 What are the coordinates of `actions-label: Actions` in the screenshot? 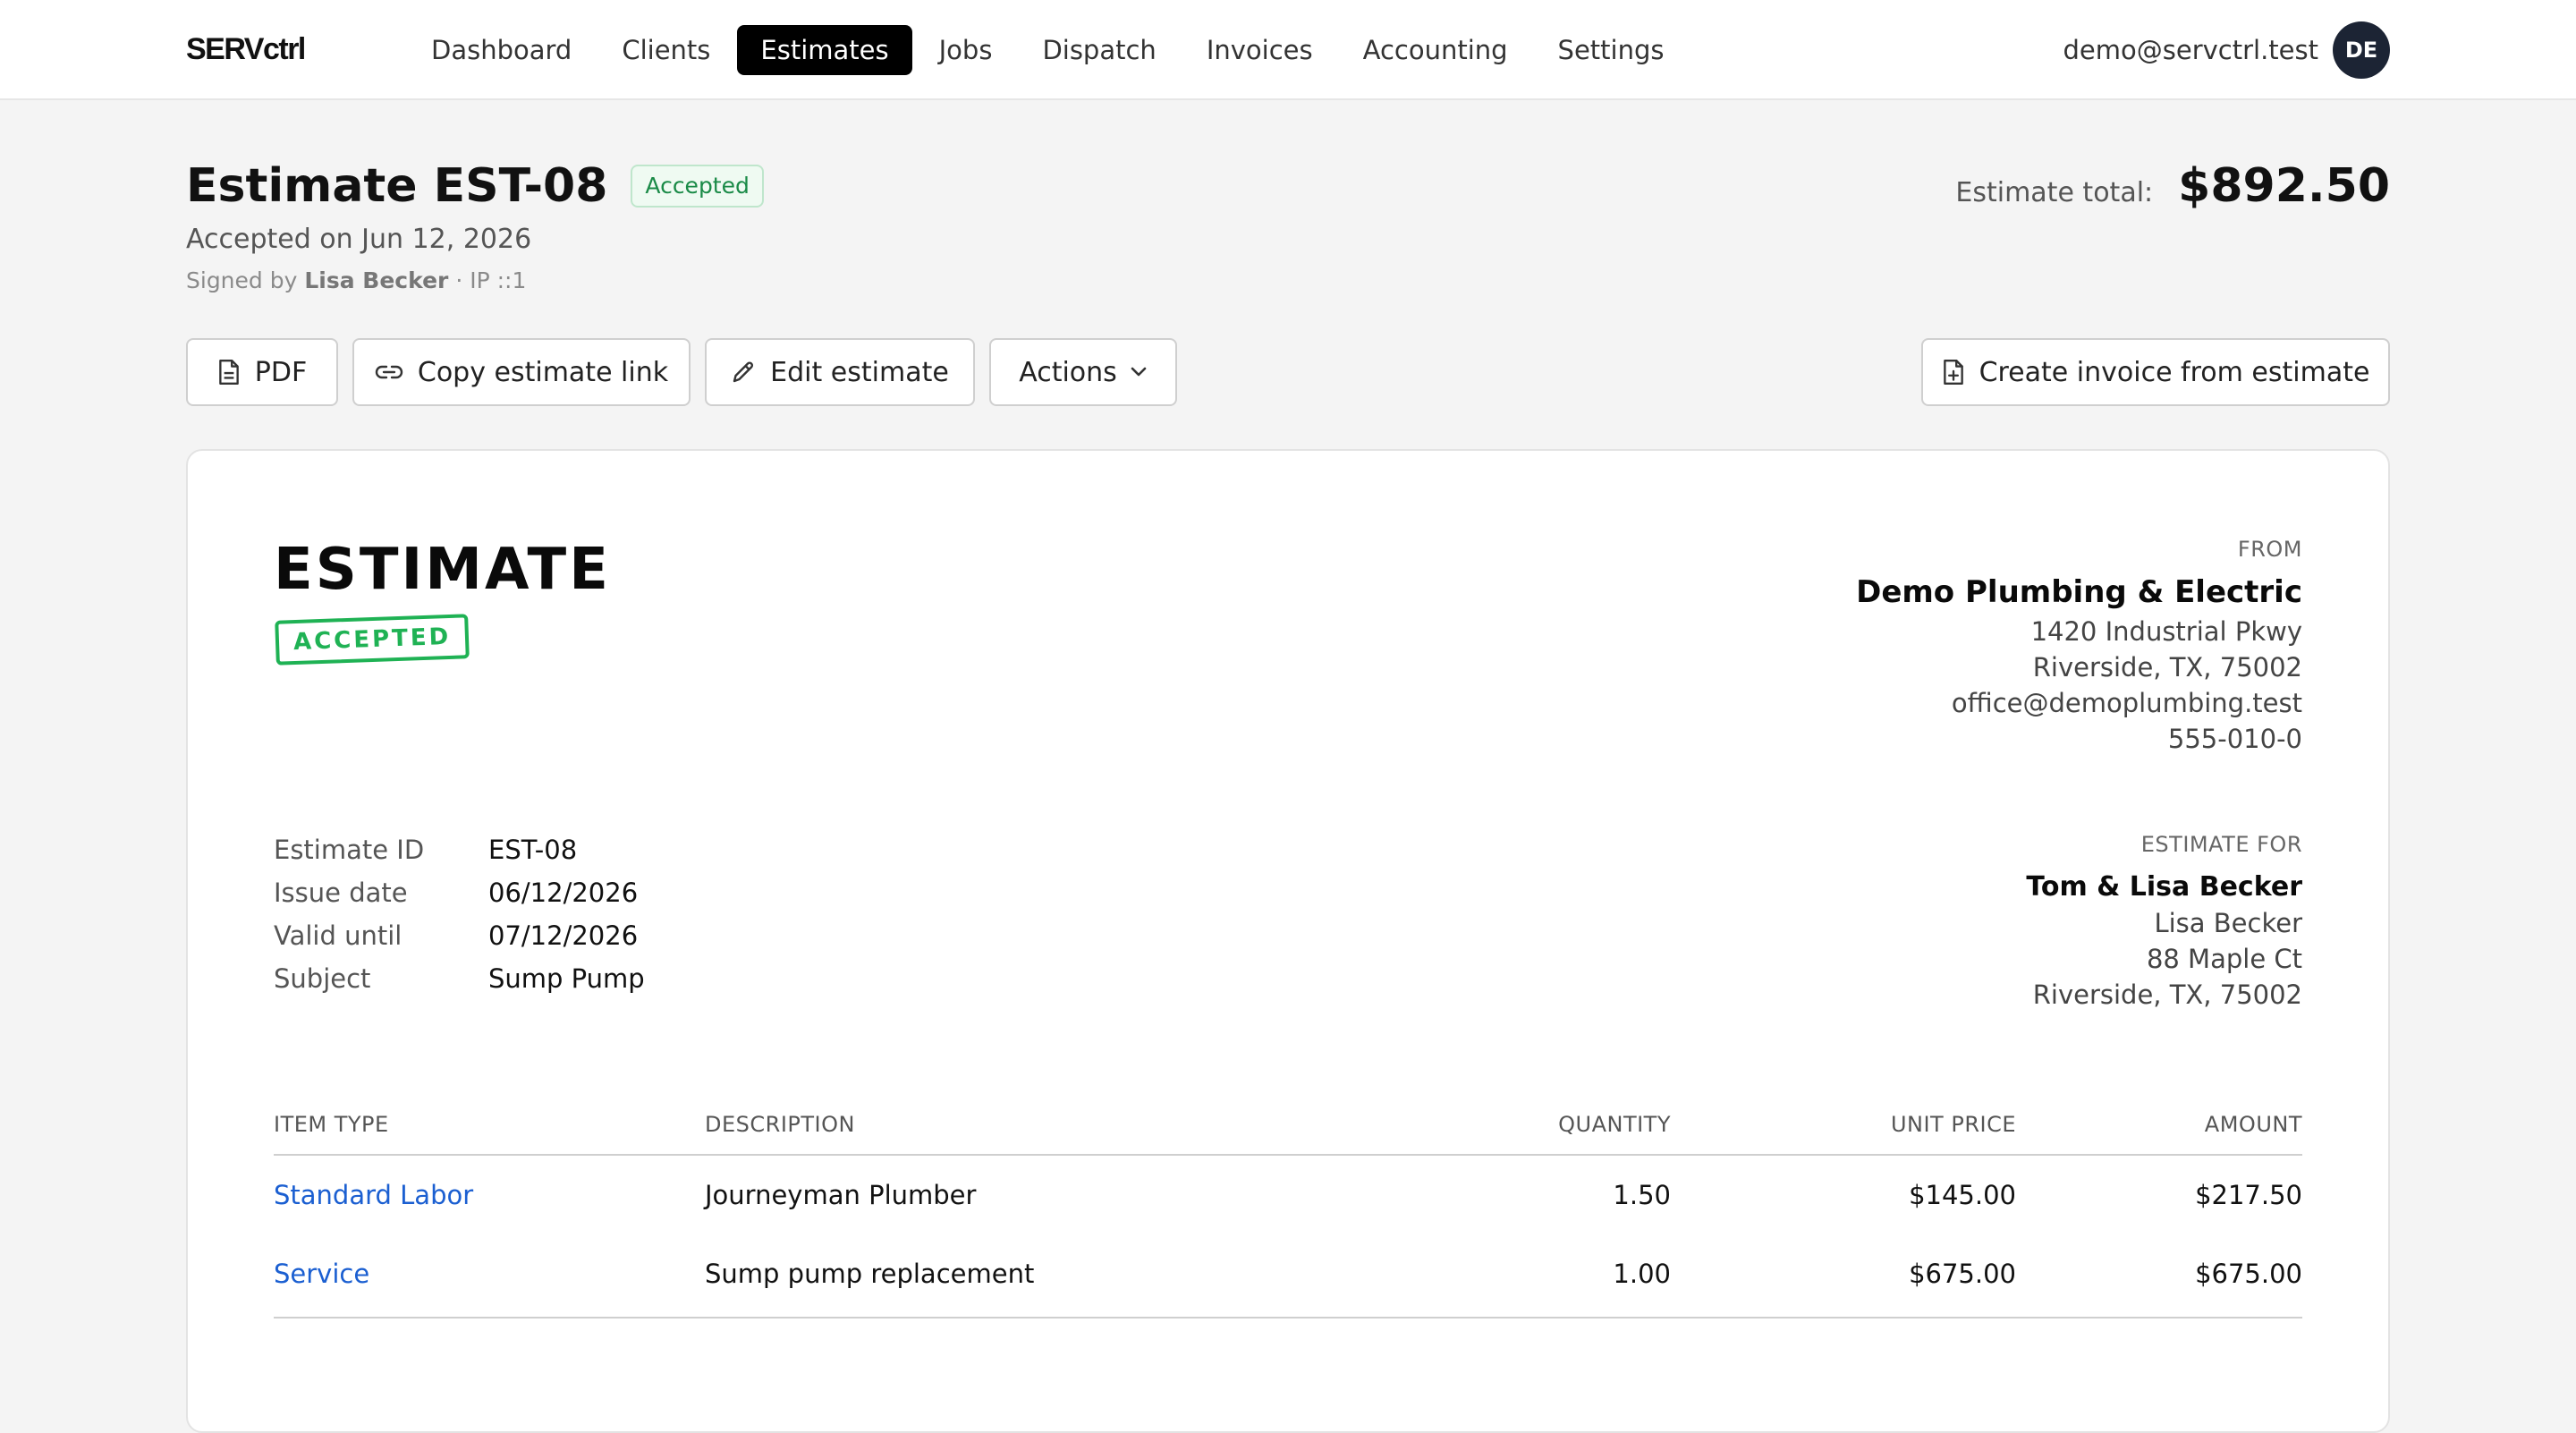 It's located at (1068, 372).